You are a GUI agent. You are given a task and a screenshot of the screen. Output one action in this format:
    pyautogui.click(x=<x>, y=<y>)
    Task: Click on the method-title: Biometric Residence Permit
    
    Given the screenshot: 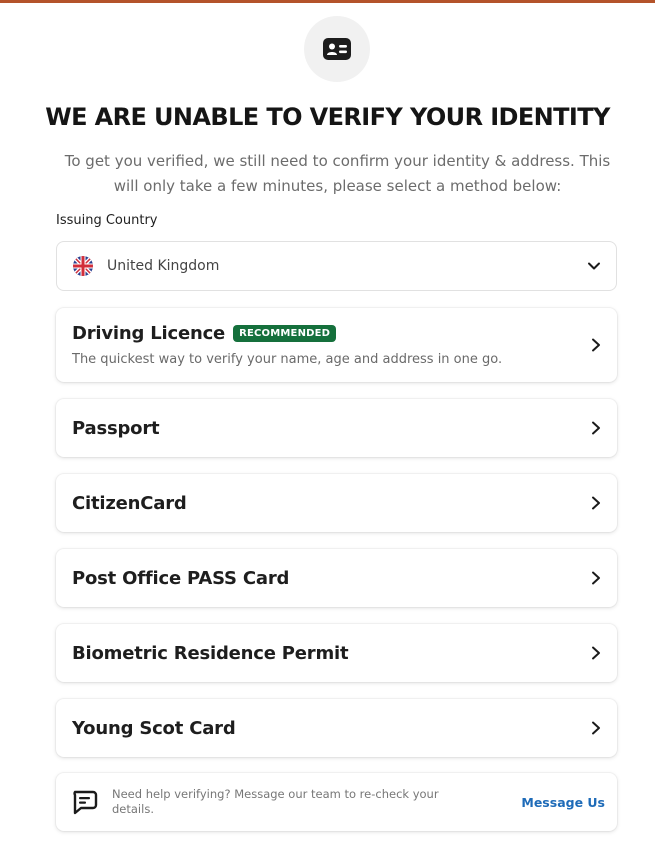 What is the action you would take?
    pyautogui.click(x=210, y=653)
    